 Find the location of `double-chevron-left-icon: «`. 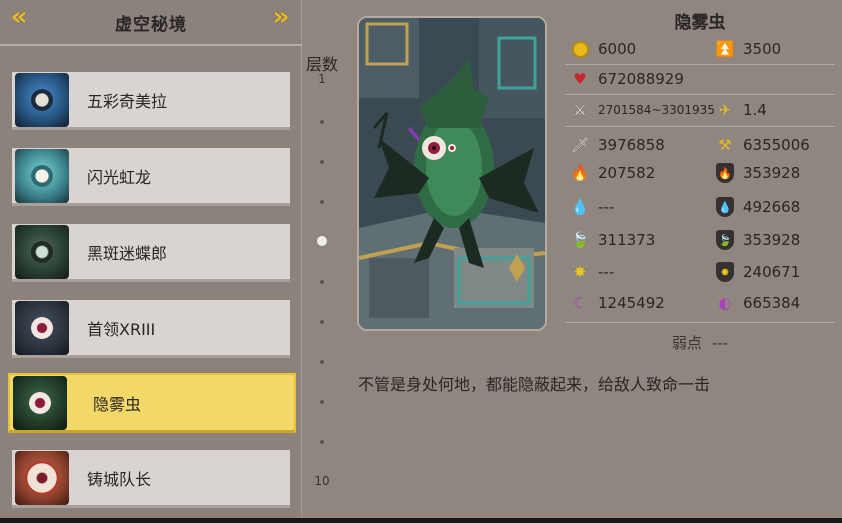

double-chevron-left-icon: « is located at coordinates (19, 17).